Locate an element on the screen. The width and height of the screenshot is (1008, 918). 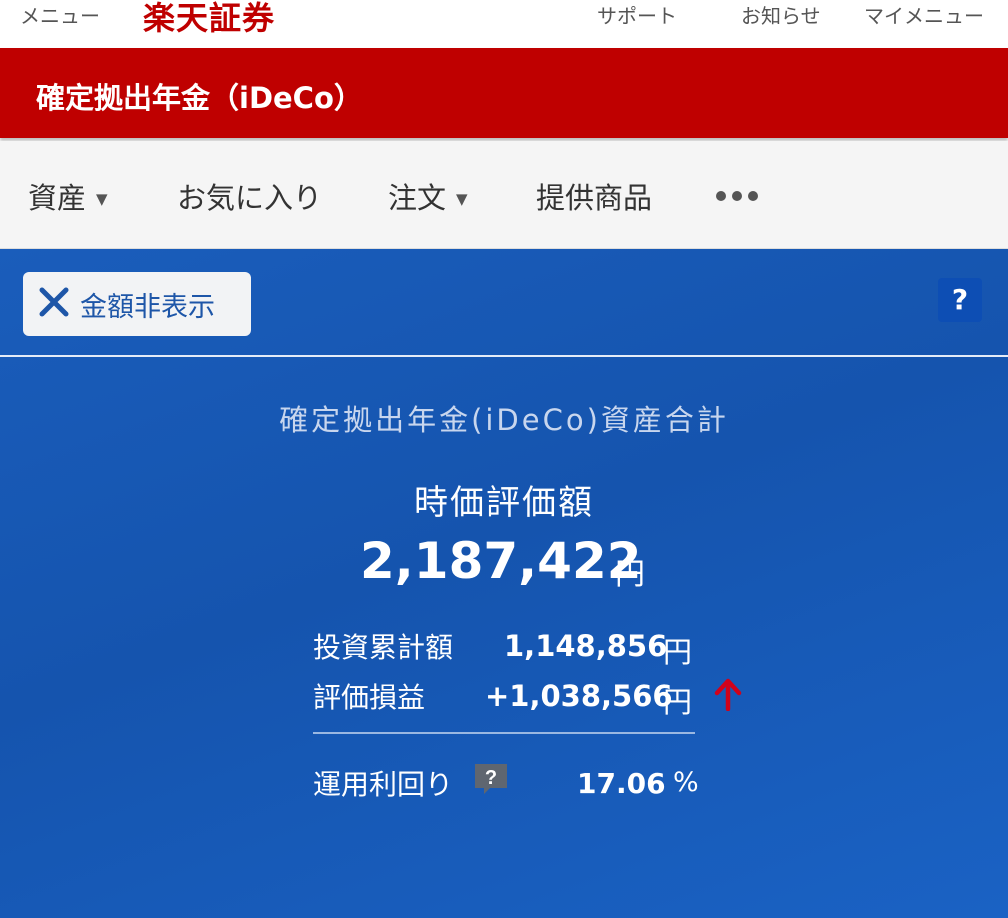
hide-amount-label: 金額非表示 is located at coordinates (147, 307).